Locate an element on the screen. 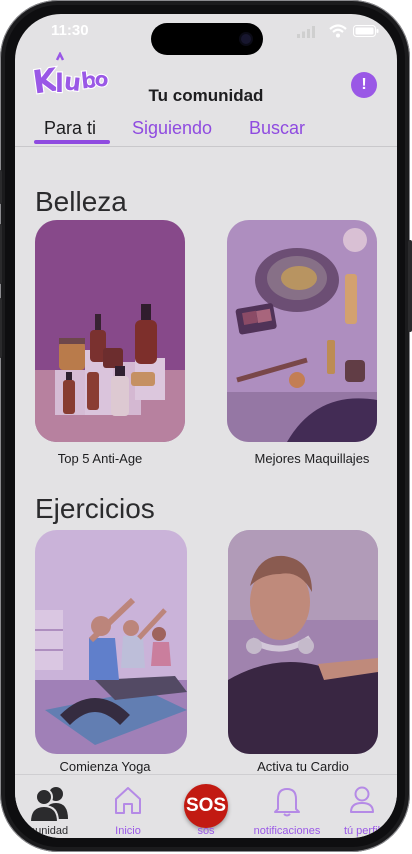  wifi-icon is located at coordinates (338, 31).